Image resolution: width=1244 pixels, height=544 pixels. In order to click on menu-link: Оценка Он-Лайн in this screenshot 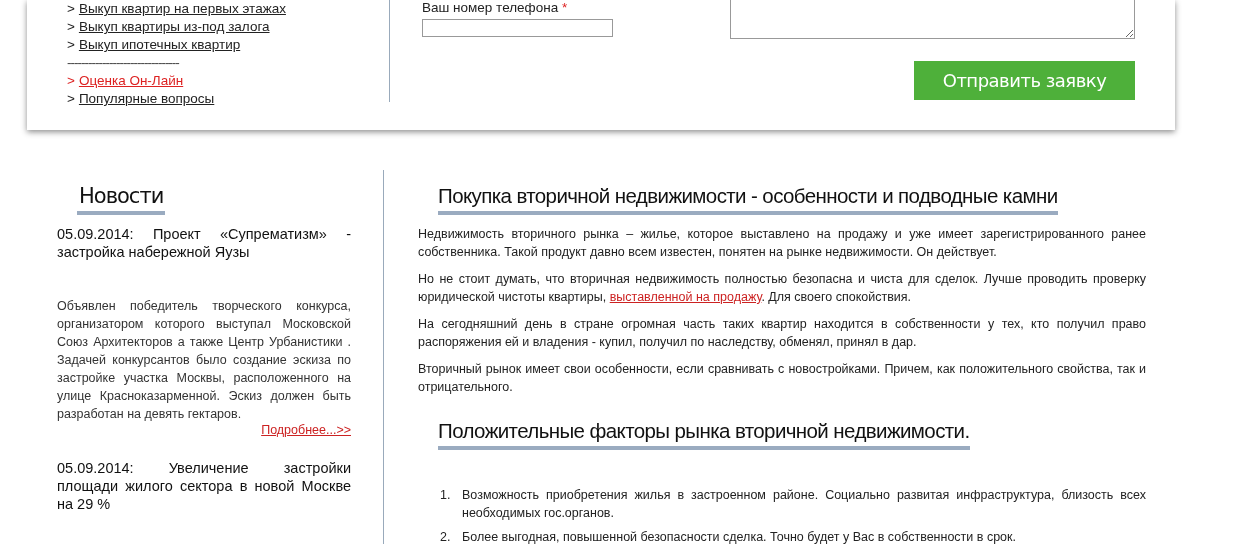, I will do `click(131, 81)`.